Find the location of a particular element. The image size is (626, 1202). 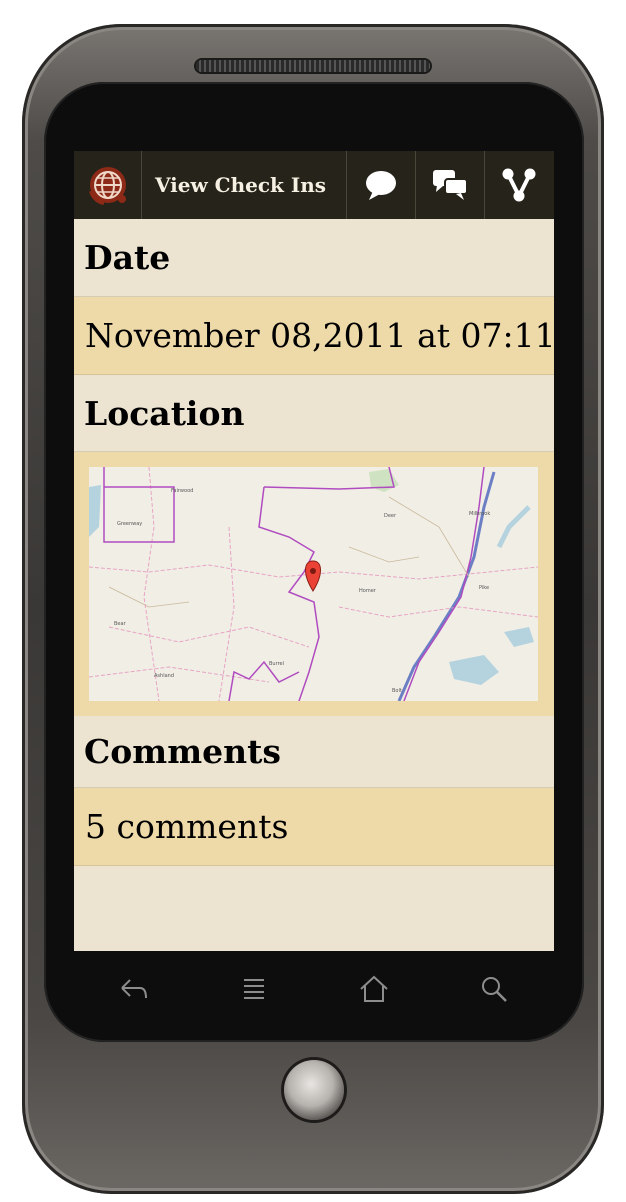

share-icon is located at coordinates (519, 185).